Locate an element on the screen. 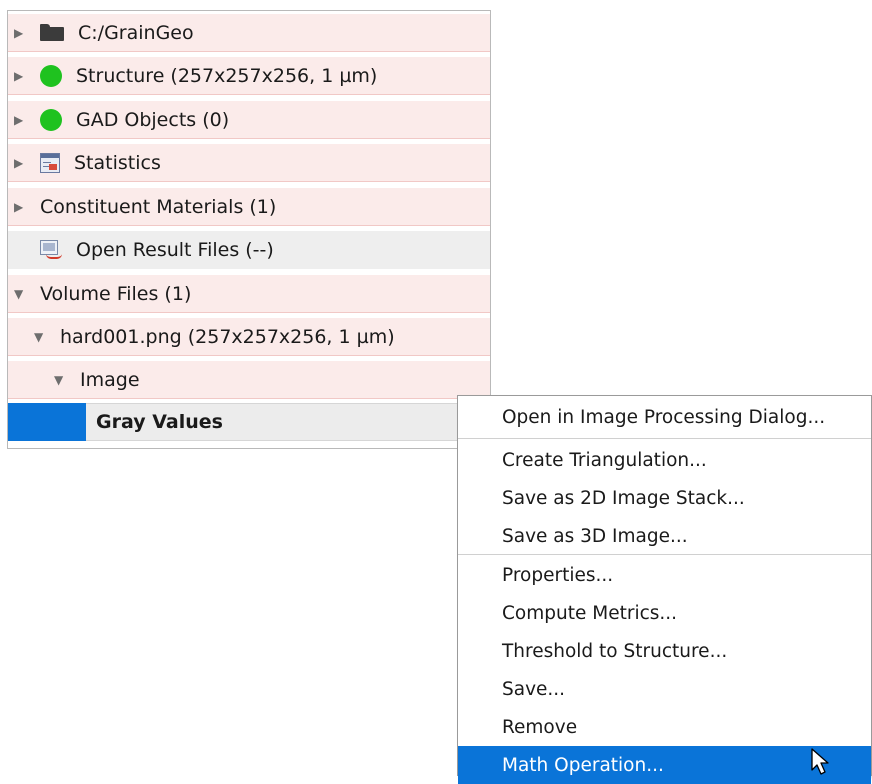 The height and width of the screenshot is (784, 872). tree-item-label: Structure (257x257x256, 1 µm) is located at coordinates (227, 75).